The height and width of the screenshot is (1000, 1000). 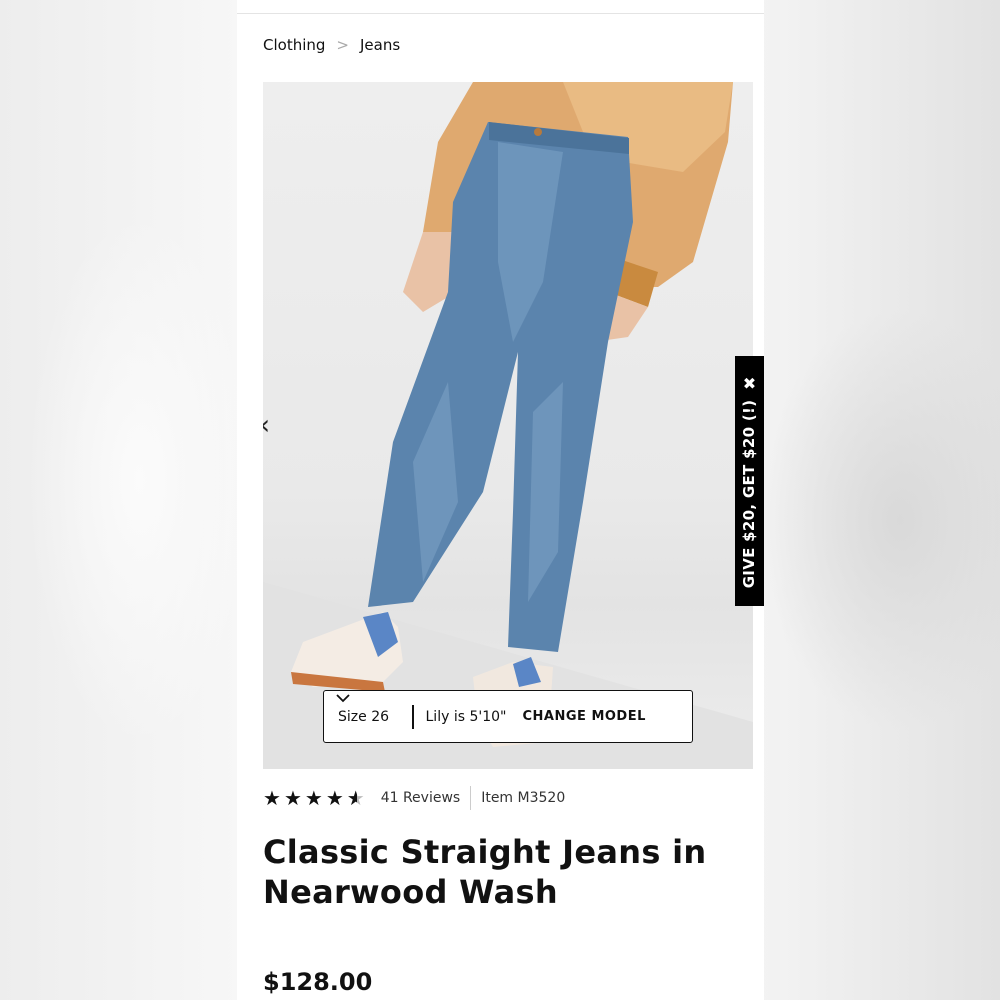 I want to click on close-icon: ✖, so click(x=749, y=383).